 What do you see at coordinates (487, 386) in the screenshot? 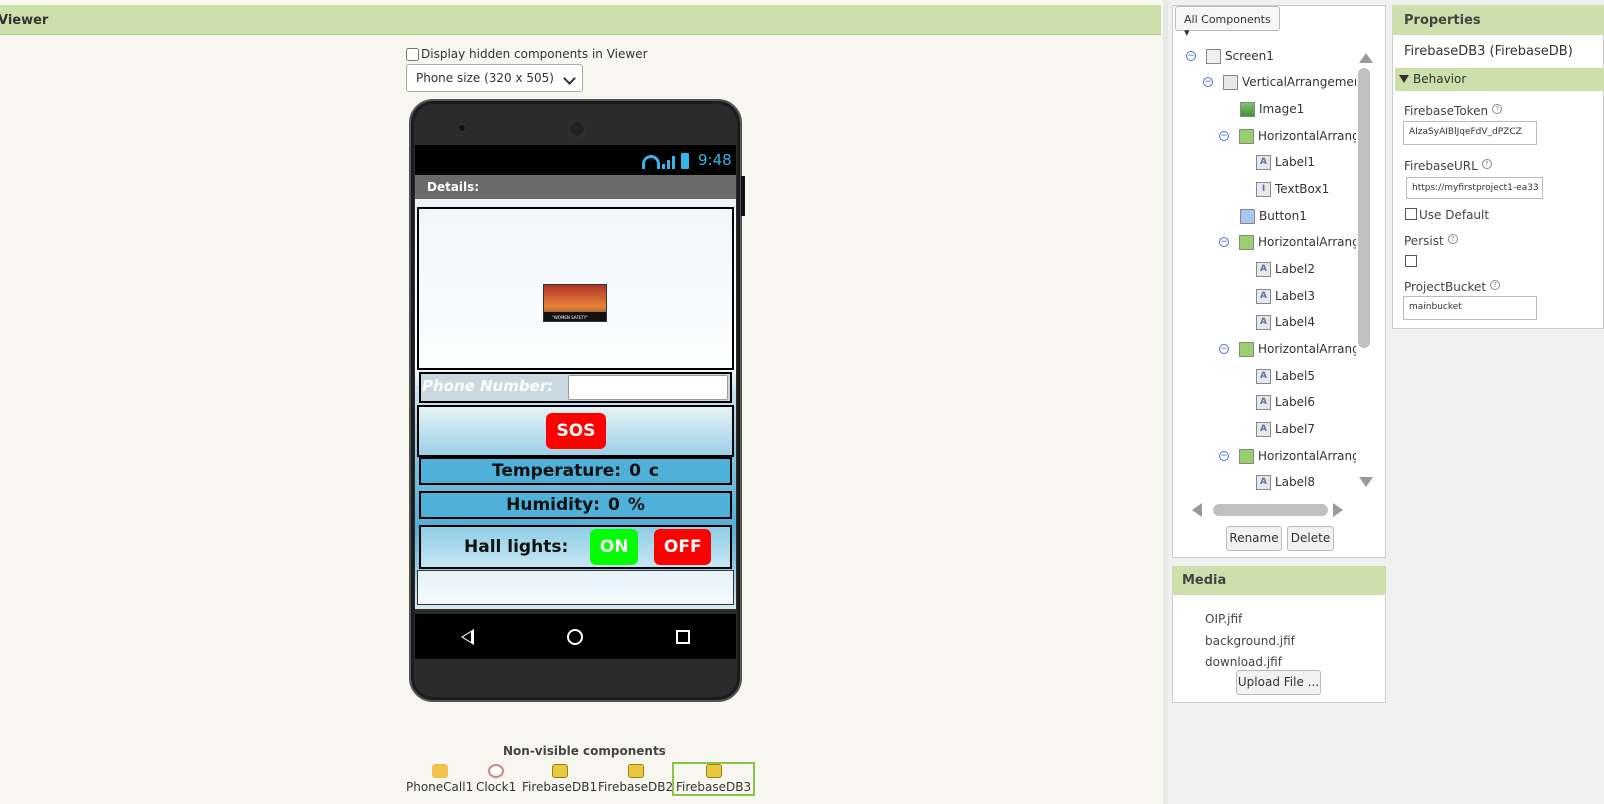
I see `phone-number-label: Phone Number:` at bounding box center [487, 386].